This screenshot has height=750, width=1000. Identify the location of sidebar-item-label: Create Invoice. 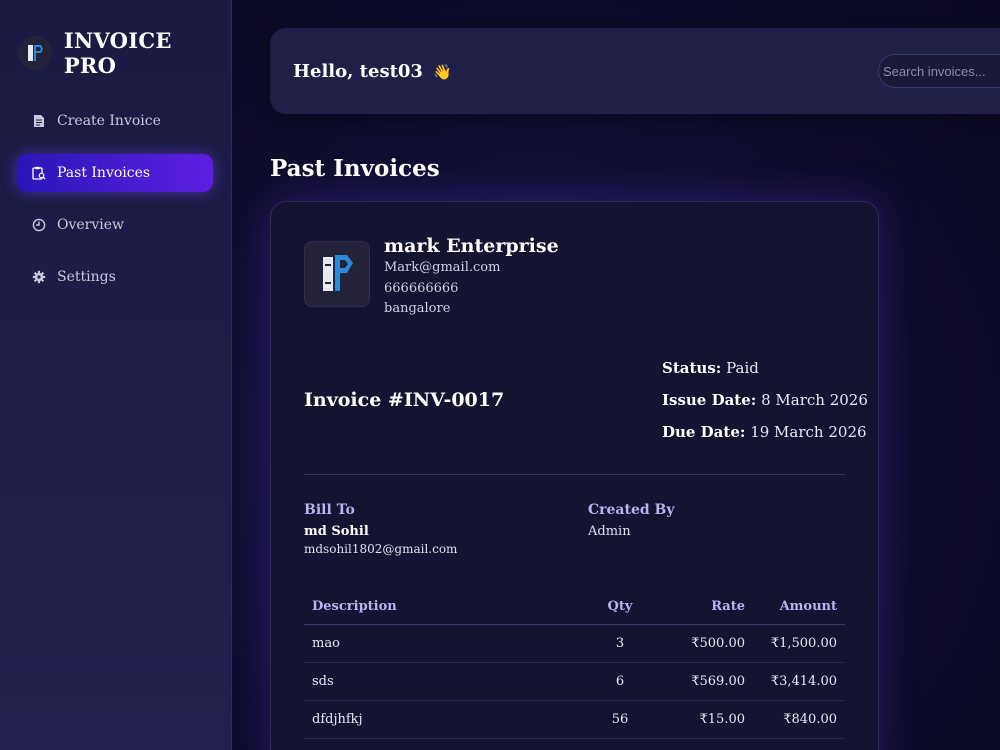
(109, 121).